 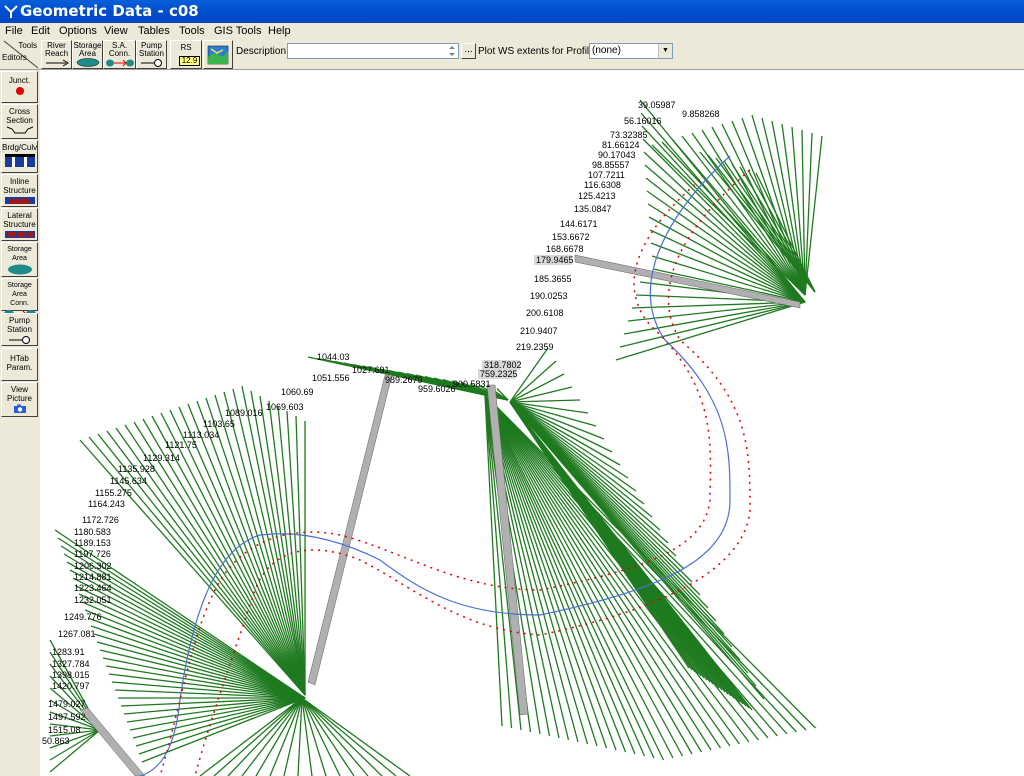 I want to click on menu-edit: Edit, so click(x=40, y=31).